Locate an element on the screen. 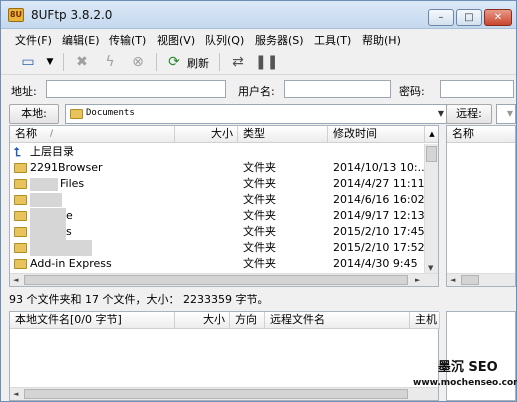 The width and height of the screenshot is (517, 402). col-header-modified: 修改时间 is located at coordinates (376, 134).